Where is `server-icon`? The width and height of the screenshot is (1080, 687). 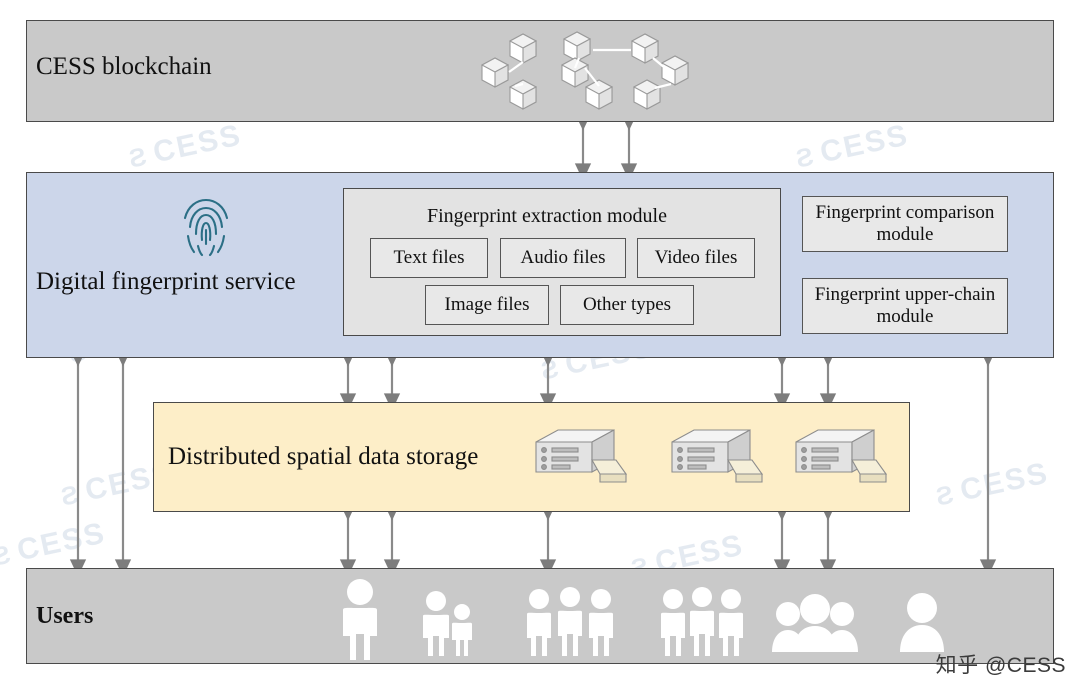
server-icon is located at coordinates (711, 459).